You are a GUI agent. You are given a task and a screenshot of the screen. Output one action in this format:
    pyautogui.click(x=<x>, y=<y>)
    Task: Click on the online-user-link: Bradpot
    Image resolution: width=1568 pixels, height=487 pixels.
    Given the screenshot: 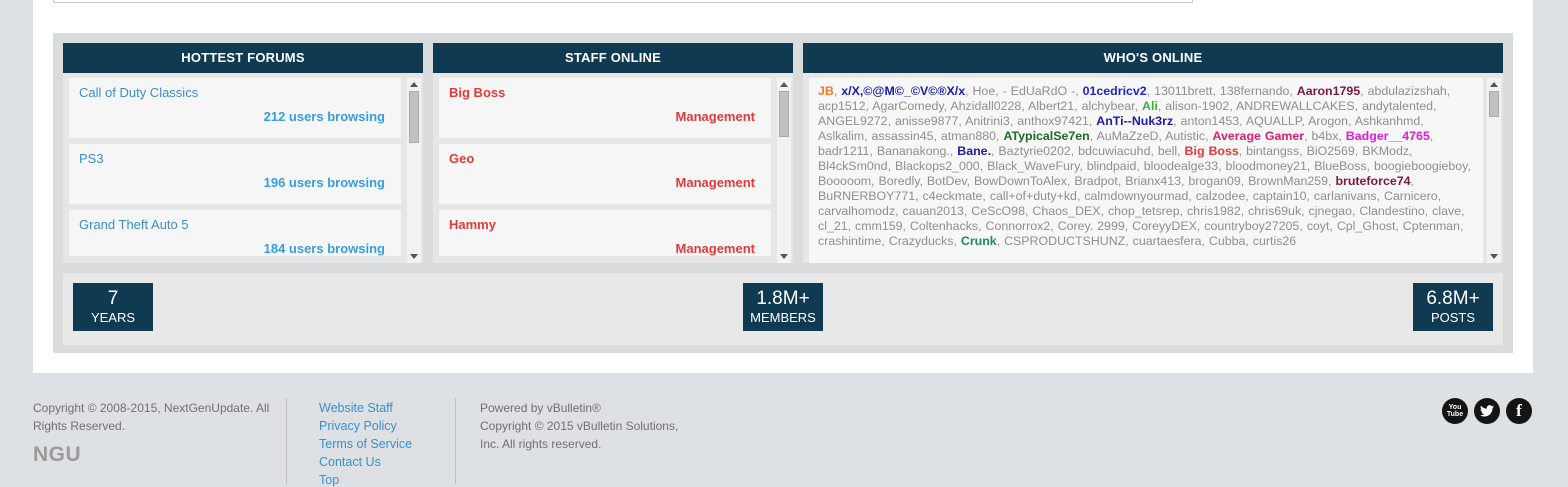 What is the action you would take?
    pyautogui.click(x=1095, y=181)
    